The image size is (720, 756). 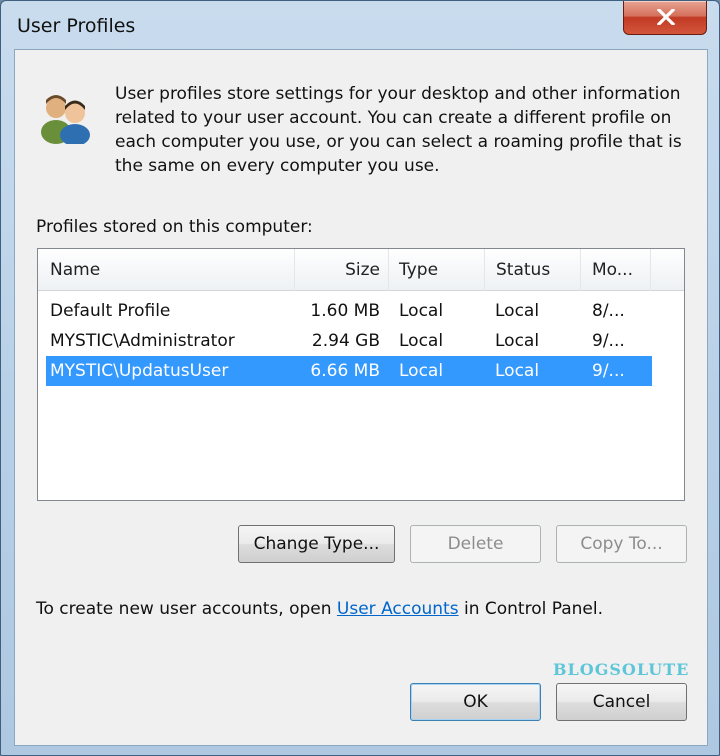 I want to click on profile-size: 2.94 GB, so click(x=345, y=341).